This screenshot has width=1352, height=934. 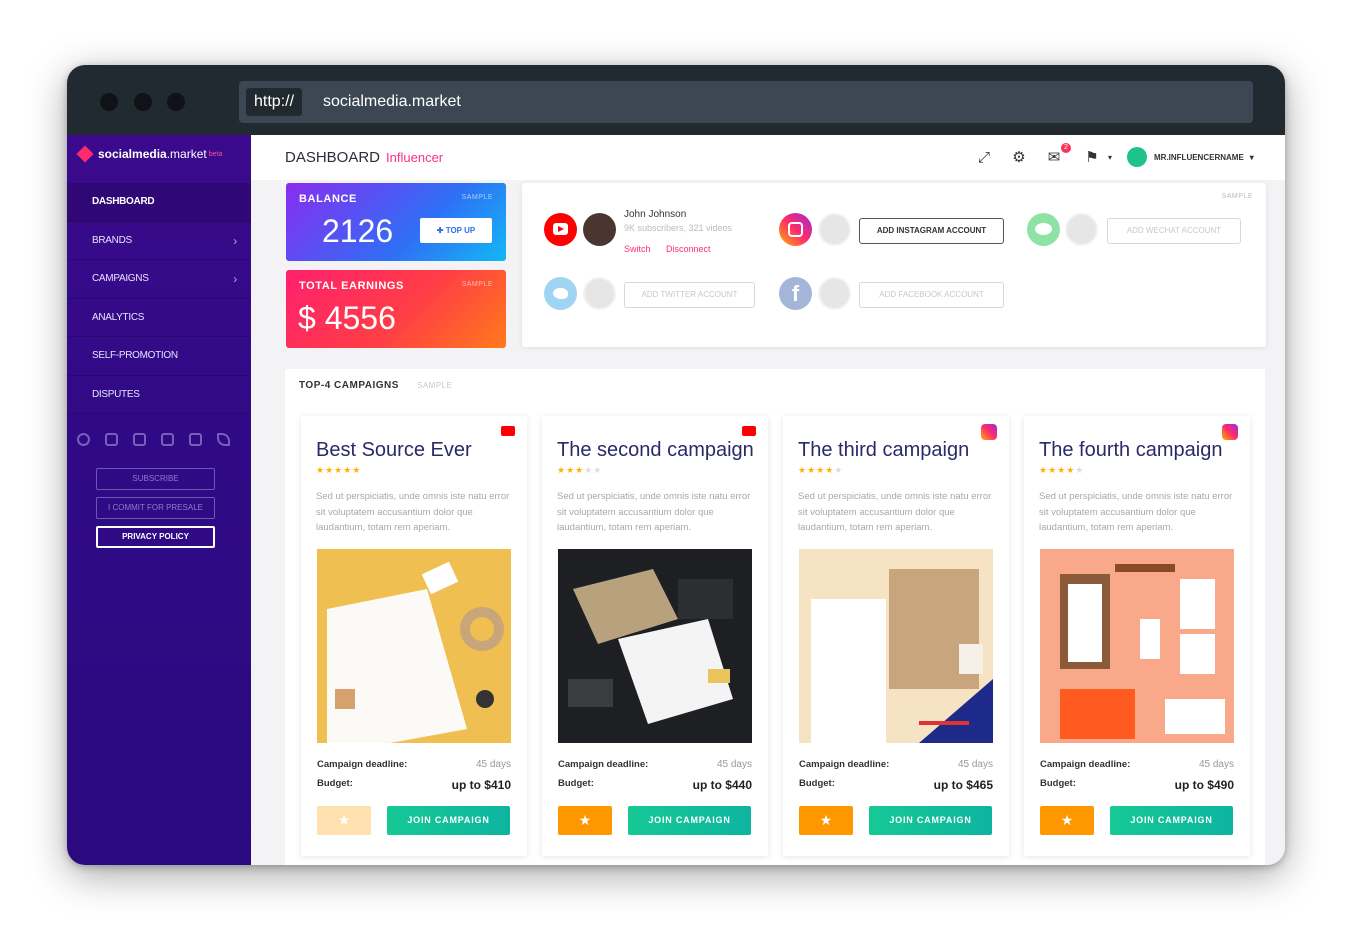 I want to click on subscribe-button: SUBSCRIBE, so click(x=155, y=479).